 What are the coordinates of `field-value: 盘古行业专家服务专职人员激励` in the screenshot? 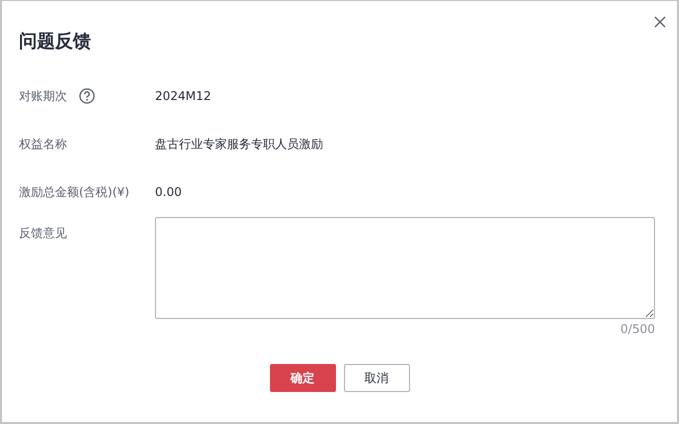 It's located at (239, 144).